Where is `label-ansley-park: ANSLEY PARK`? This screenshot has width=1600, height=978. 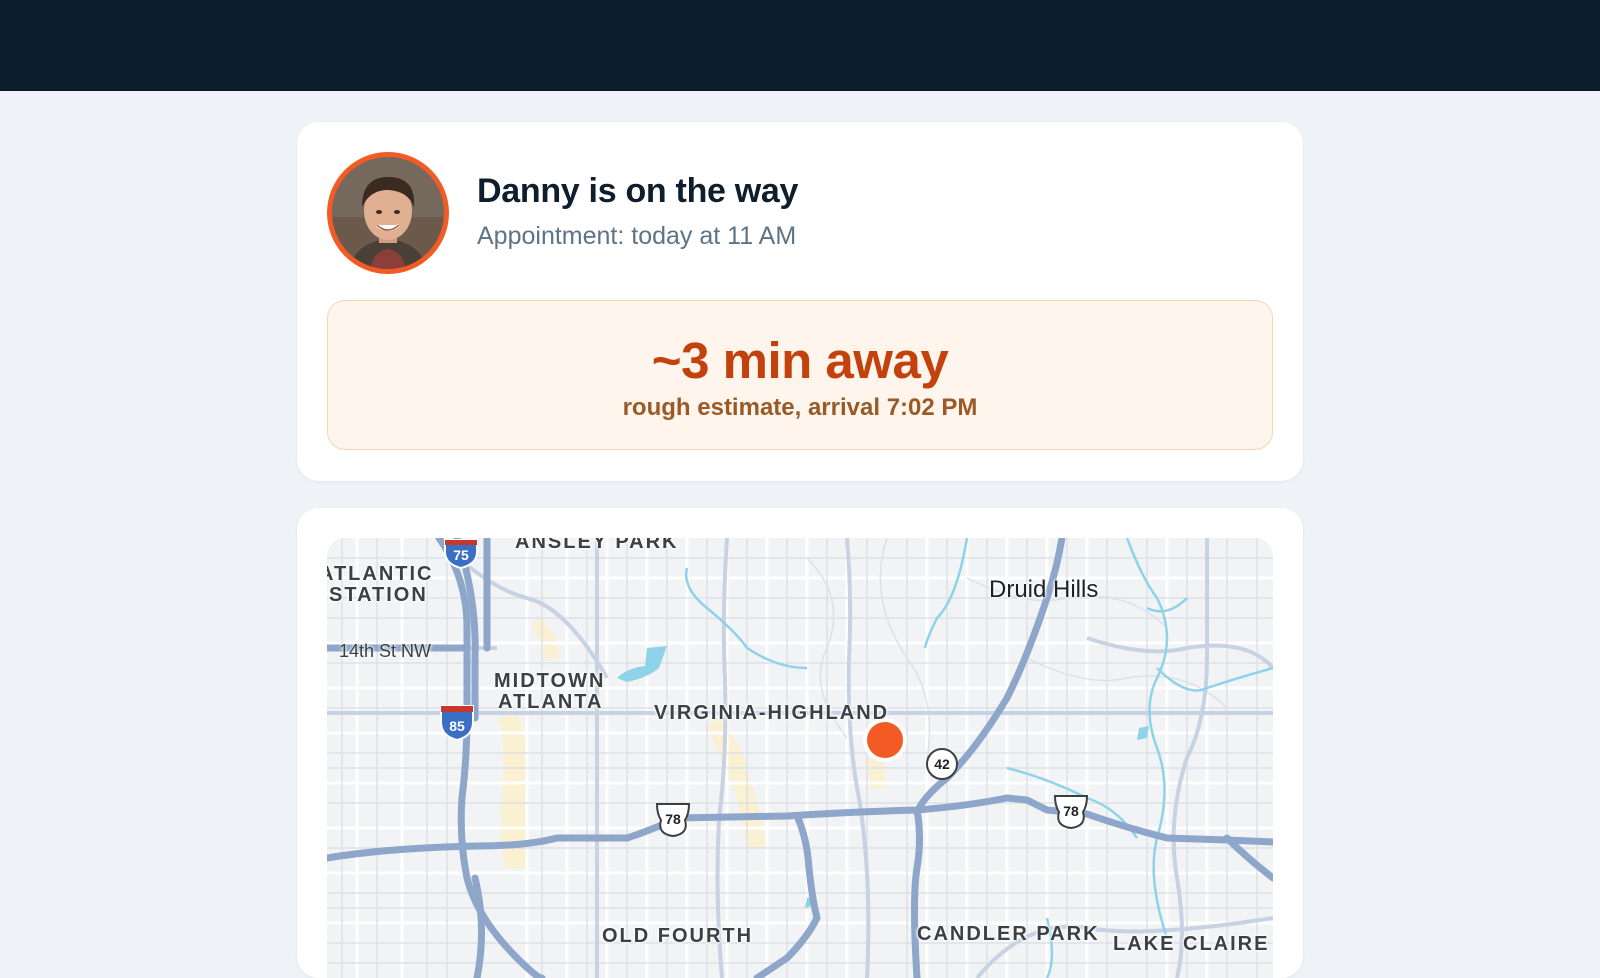 label-ansley-park: ANSLEY PARK is located at coordinates (597, 545).